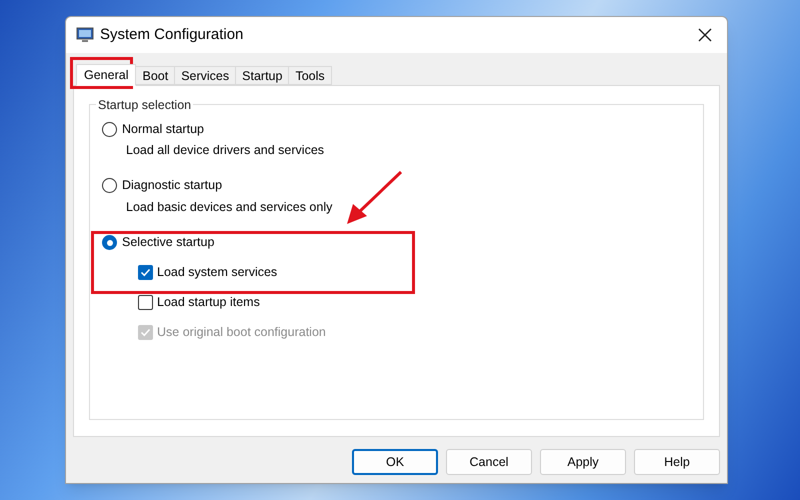 This screenshot has width=800, height=500. I want to click on checkbox-label: Load startup items, so click(208, 303).